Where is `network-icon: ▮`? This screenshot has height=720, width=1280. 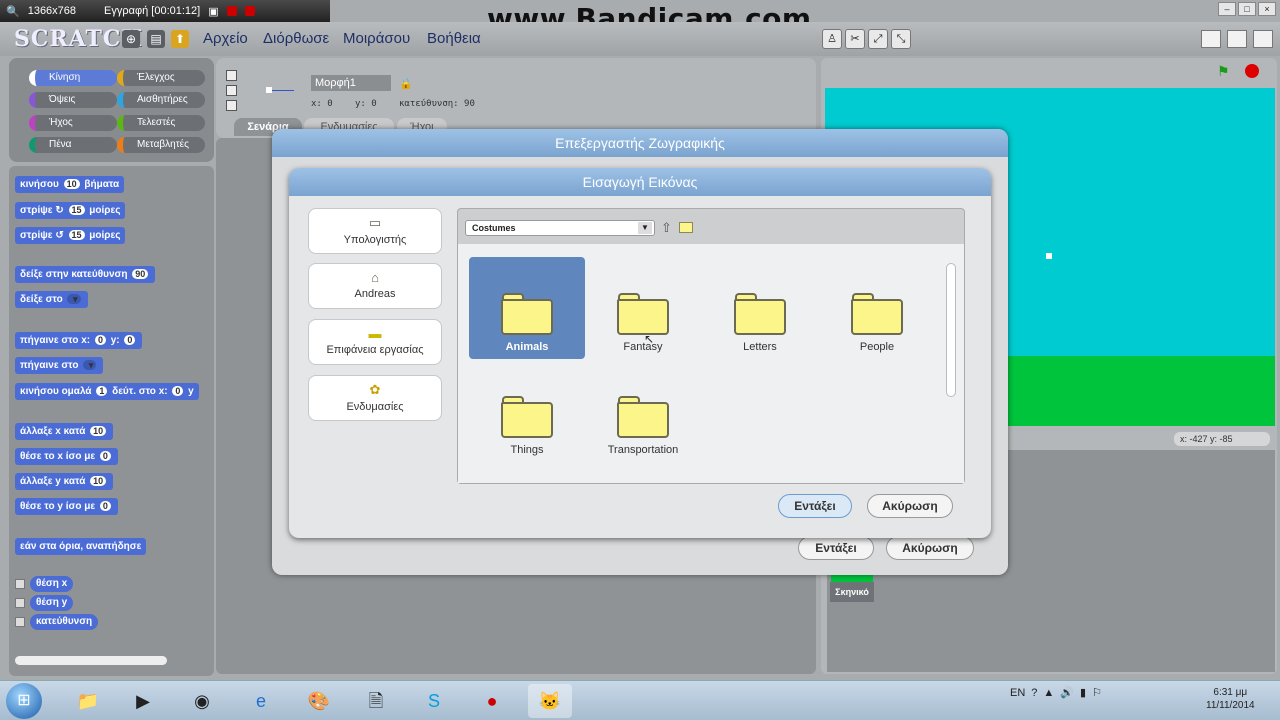 network-icon: ▮ is located at coordinates (1083, 692).